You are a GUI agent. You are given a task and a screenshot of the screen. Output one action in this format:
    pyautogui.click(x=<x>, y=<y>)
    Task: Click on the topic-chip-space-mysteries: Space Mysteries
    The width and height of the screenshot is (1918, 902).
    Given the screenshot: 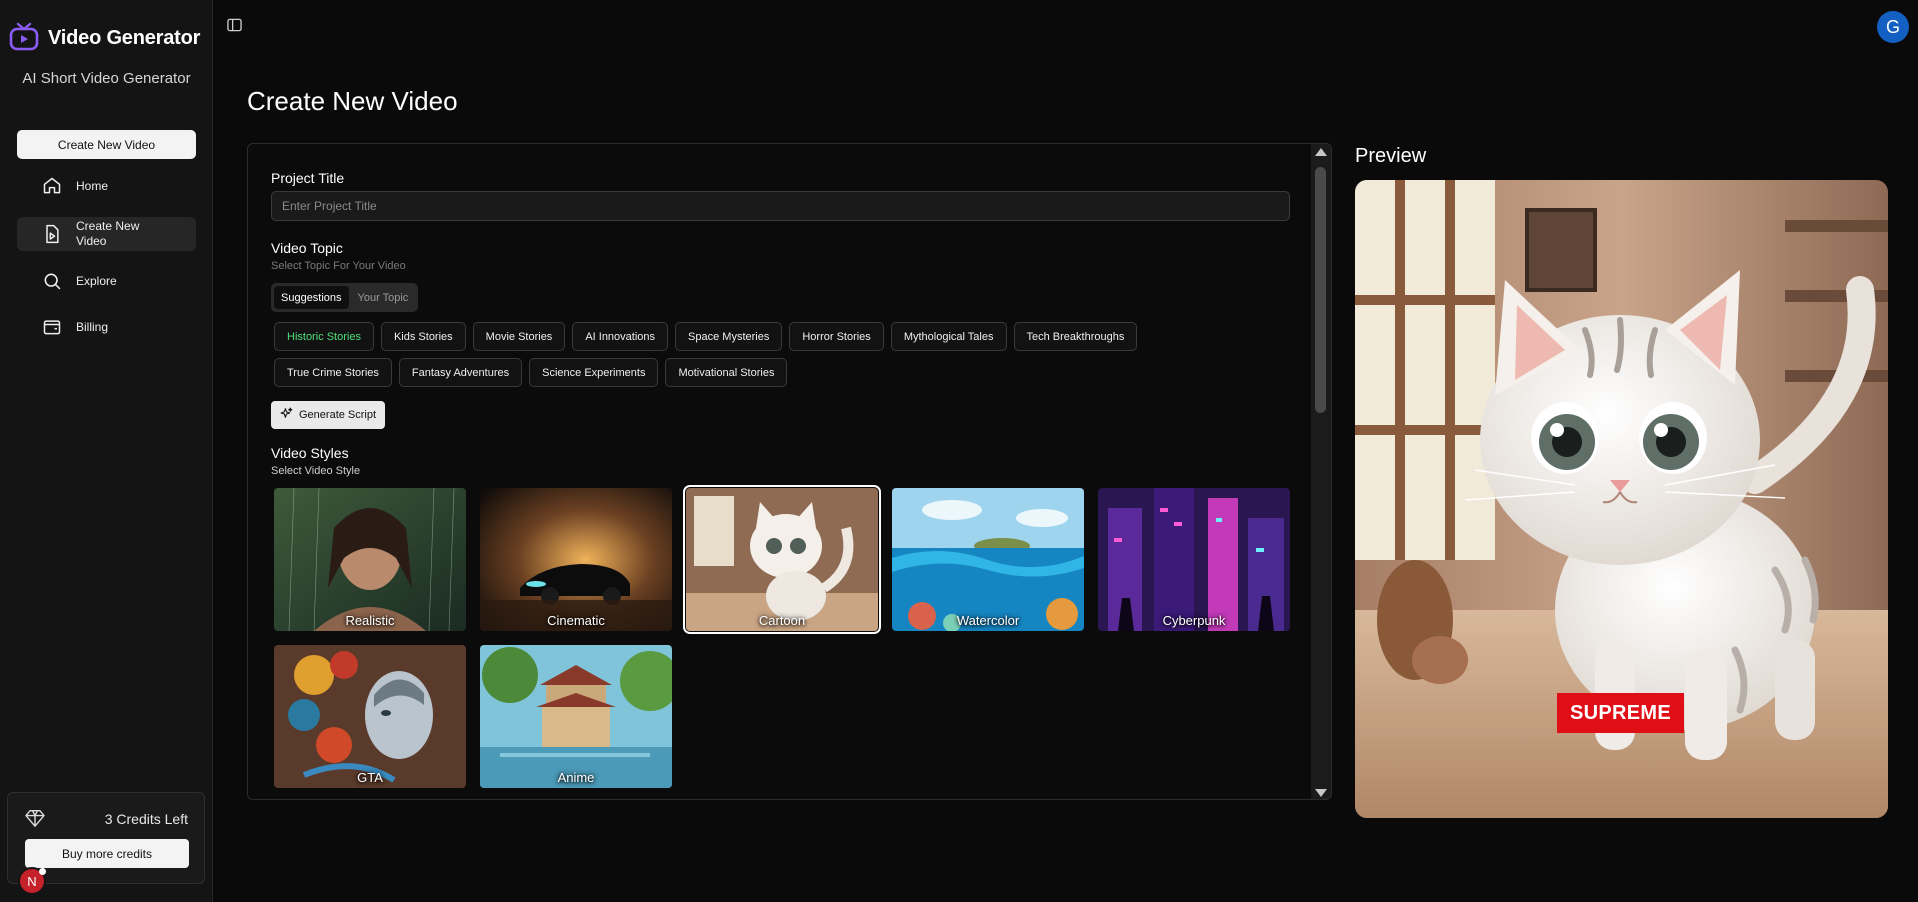 What is the action you would take?
    pyautogui.click(x=729, y=336)
    